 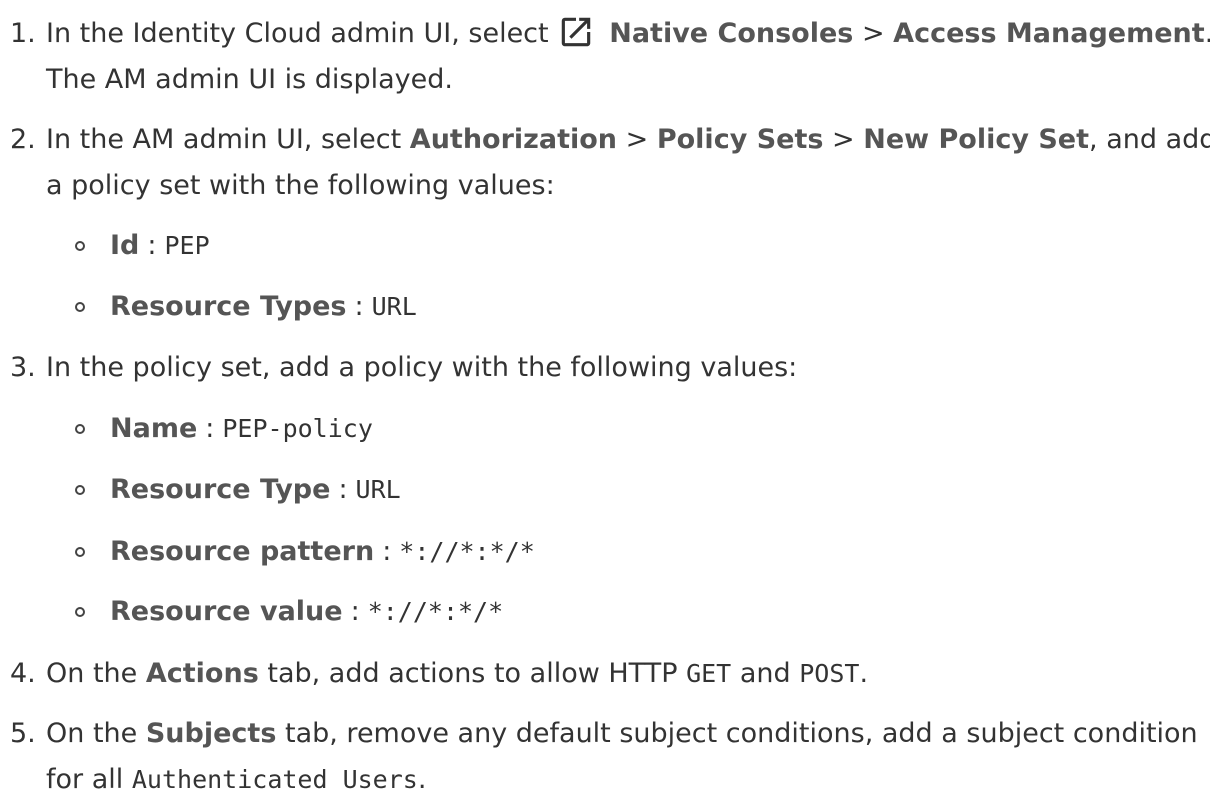 What do you see at coordinates (1049, 33) in the screenshot?
I see `nav-access-management: Access Management` at bounding box center [1049, 33].